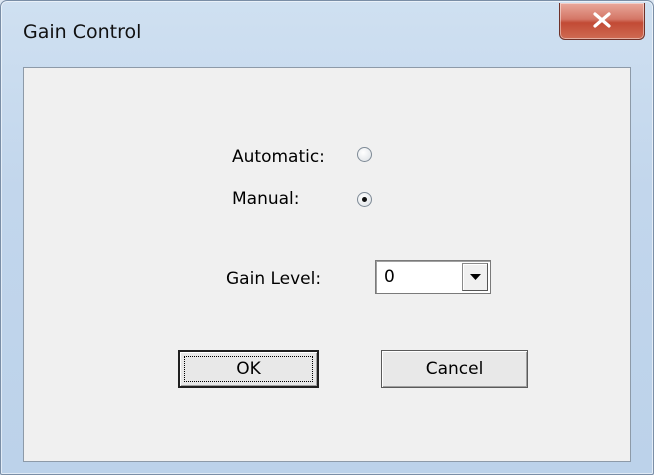  I want to click on close-icon, so click(602, 20).